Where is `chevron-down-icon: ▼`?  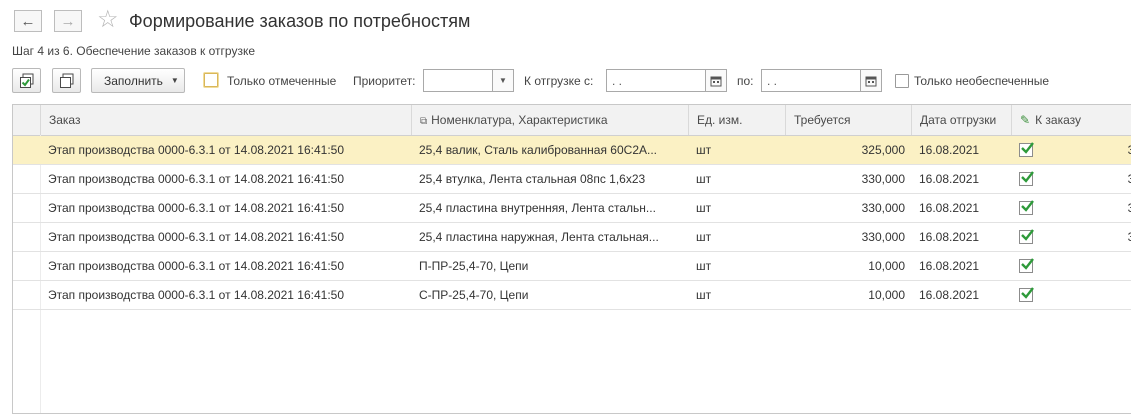 chevron-down-icon: ▼ is located at coordinates (503, 80).